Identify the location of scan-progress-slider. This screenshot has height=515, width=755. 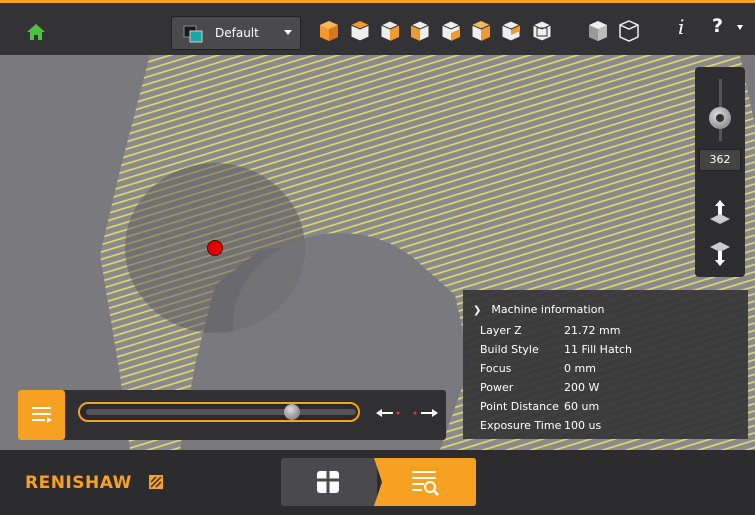
(219, 412).